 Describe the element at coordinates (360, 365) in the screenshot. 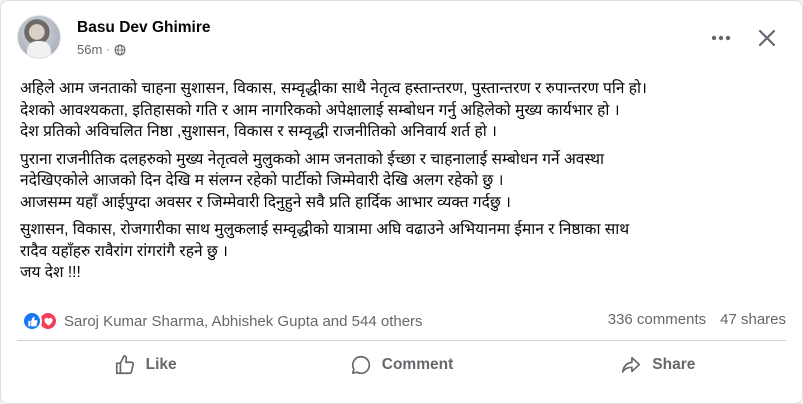

I see `comment-icon` at that location.